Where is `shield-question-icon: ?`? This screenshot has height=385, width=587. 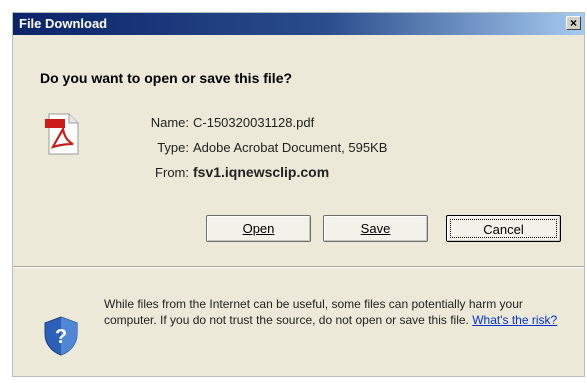 shield-question-icon: ? is located at coordinates (61, 336).